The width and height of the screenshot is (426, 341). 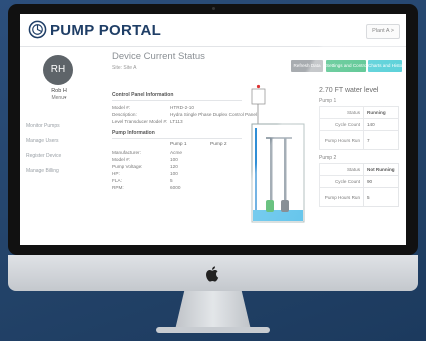 I want to click on table-row: Cycle Count 140, so click(x=359, y=124).